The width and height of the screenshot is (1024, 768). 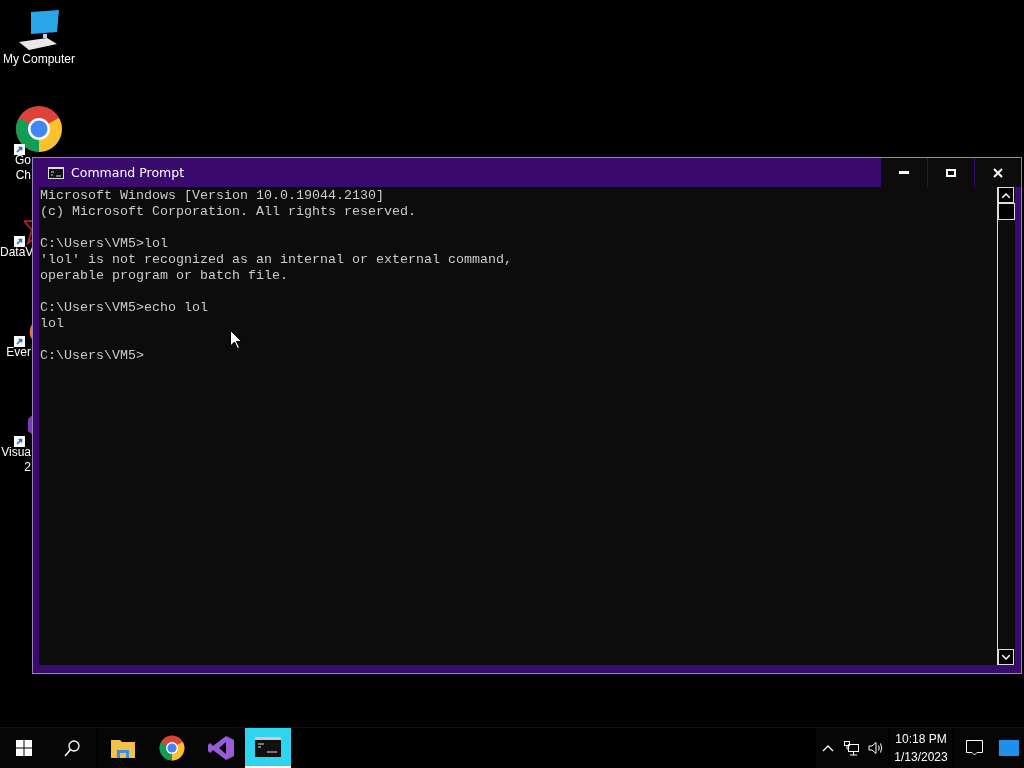 What do you see at coordinates (27, 467) in the screenshot?
I see `icon-label: 2` at bounding box center [27, 467].